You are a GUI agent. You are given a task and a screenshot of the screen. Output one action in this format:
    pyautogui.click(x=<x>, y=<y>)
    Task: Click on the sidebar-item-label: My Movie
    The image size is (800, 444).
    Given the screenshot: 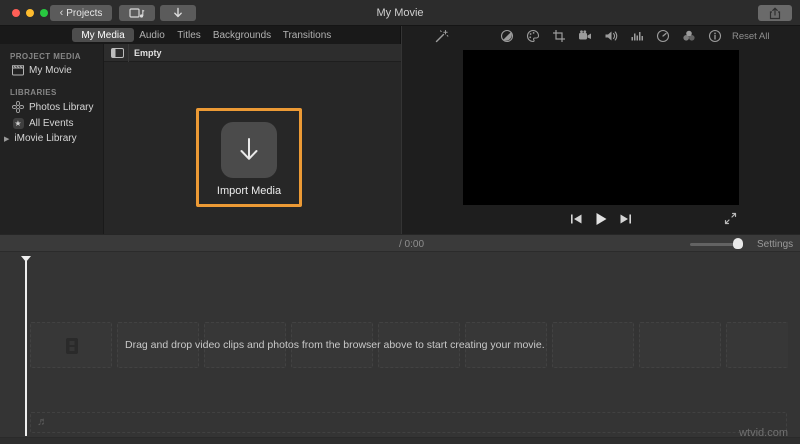 What is the action you would take?
    pyautogui.click(x=50, y=70)
    